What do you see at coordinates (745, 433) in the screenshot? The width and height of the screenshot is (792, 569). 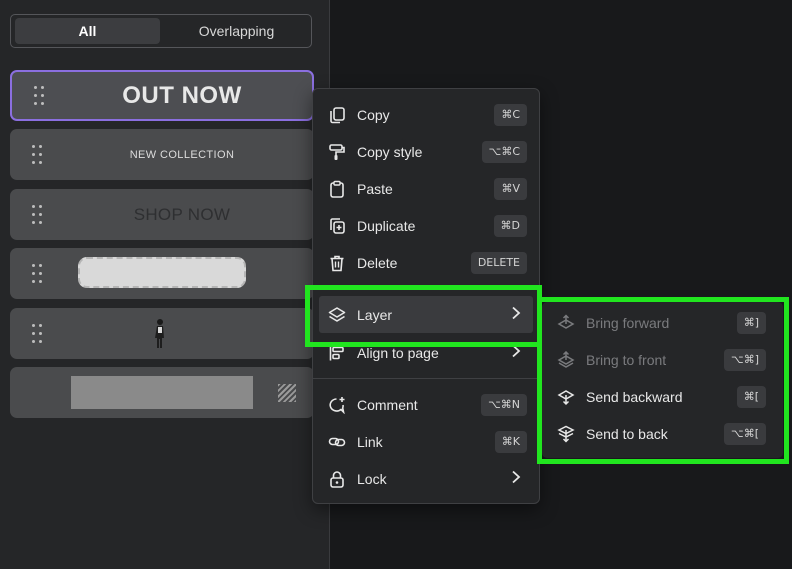 I see `shortcut-badge: ⌥⌘[` at bounding box center [745, 433].